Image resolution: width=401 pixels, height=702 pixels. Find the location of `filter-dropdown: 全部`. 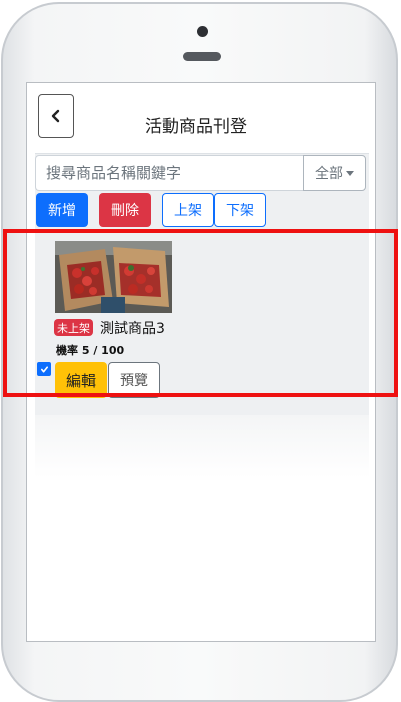

filter-dropdown: 全部 is located at coordinates (334, 173).